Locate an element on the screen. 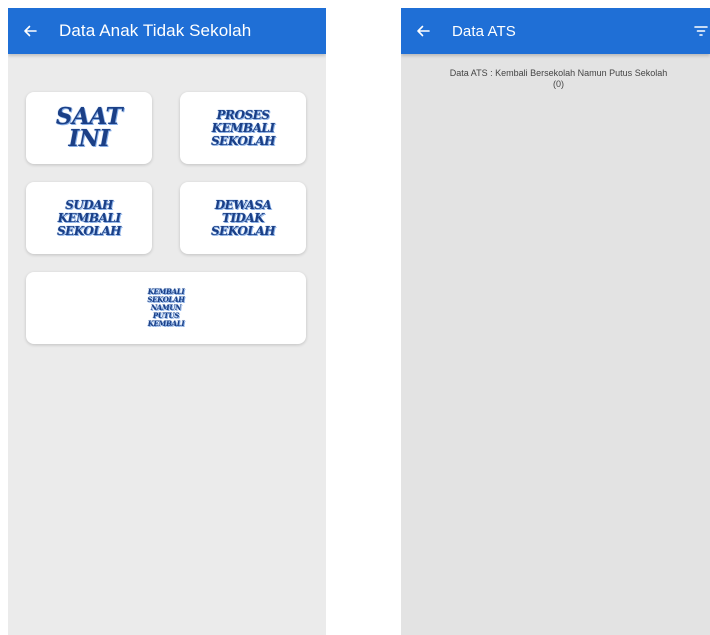 This screenshot has width=710, height=635. menu-card-label: DEWASA TIDAK SEKOLAH is located at coordinates (243, 217).